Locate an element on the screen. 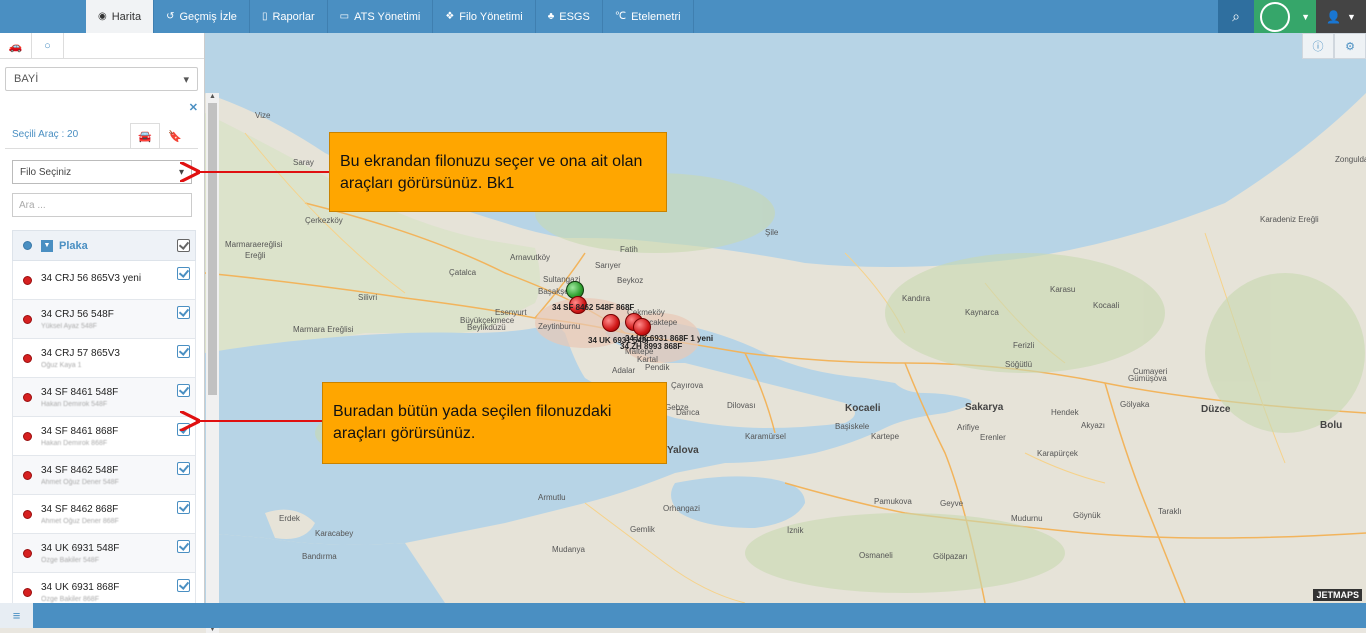  table-row: 34 CRJ 56 865V3 yeni is located at coordinates (104, 280).